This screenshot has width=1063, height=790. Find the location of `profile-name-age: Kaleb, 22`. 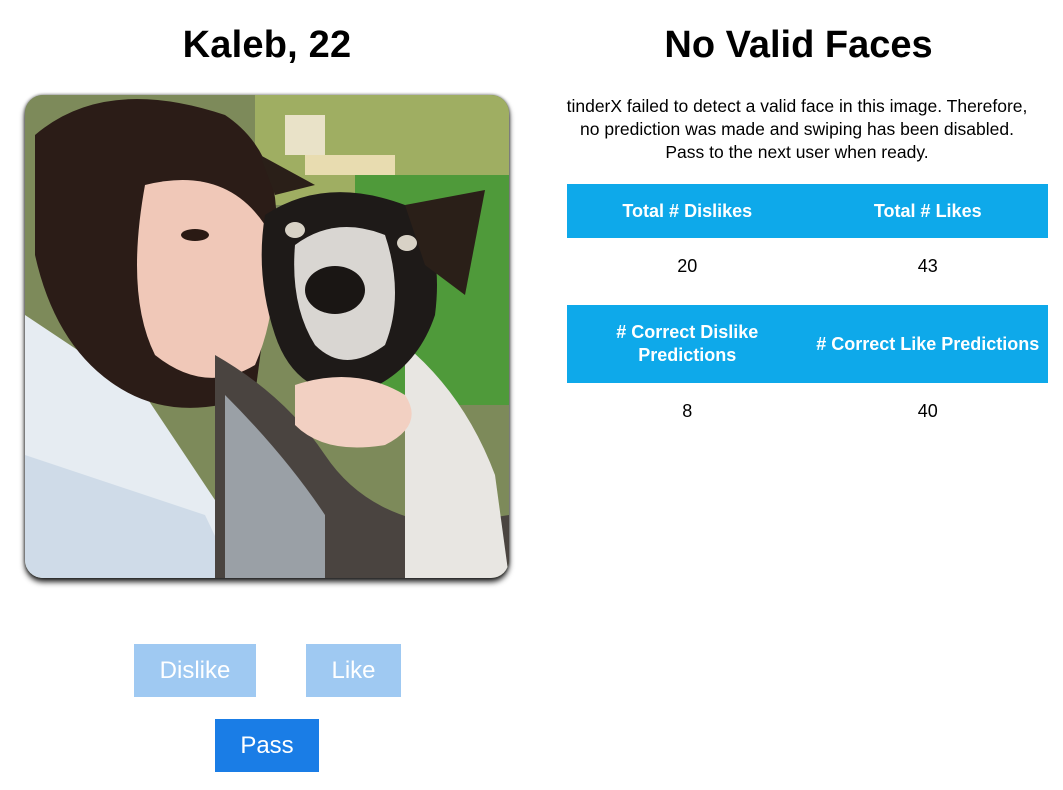

profile-name-age: Kaleb, 22 is located at coordinates (267, 45).